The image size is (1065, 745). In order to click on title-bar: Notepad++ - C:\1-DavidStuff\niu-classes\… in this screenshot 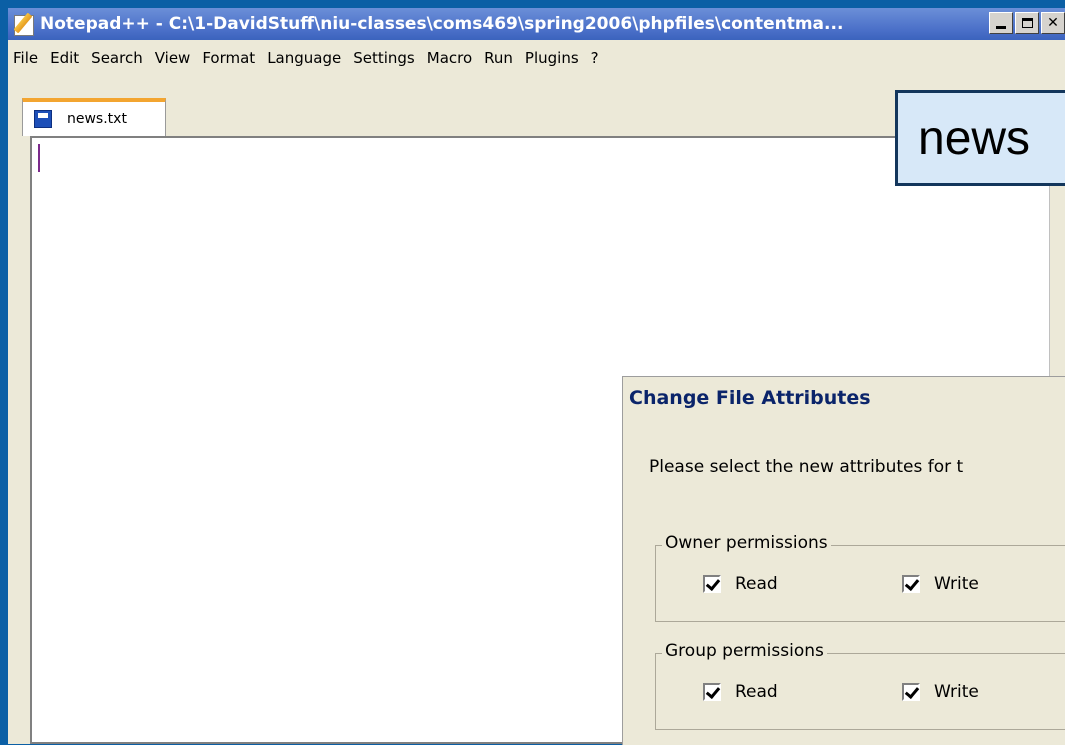, I will do `click(536, 24)`.